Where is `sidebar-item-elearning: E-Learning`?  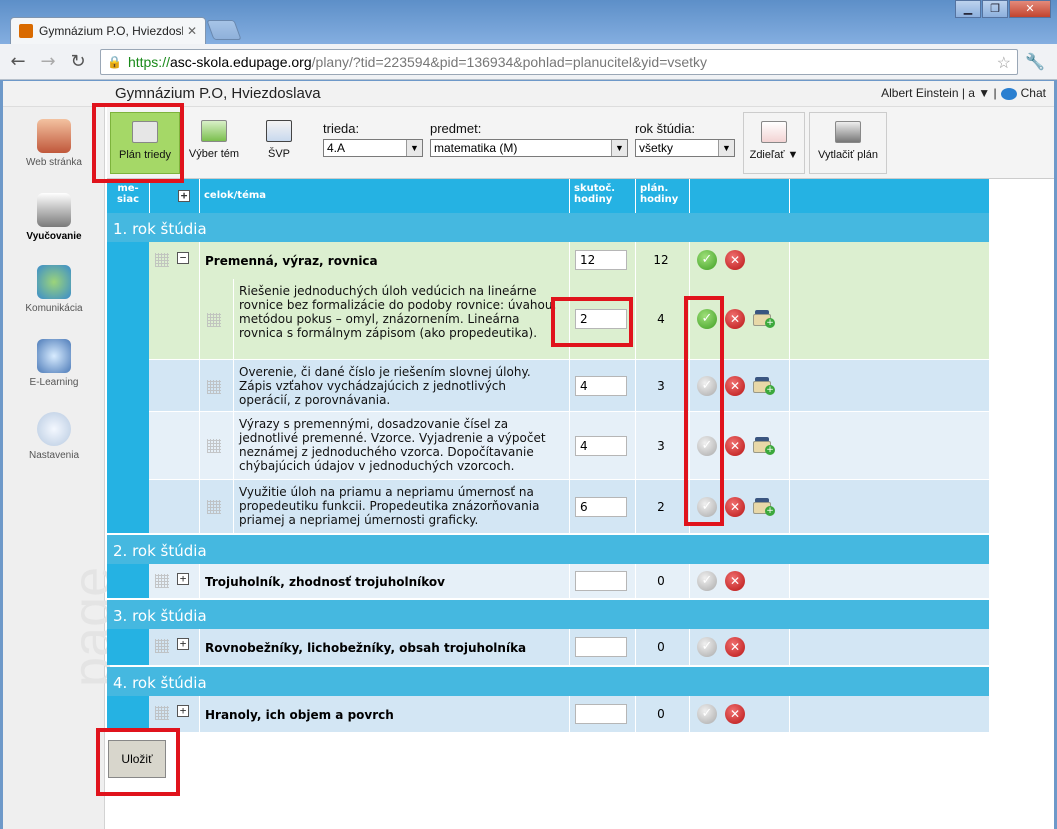
sidebar-item-elearning: E-Learning is located at coordinates (54, 363).